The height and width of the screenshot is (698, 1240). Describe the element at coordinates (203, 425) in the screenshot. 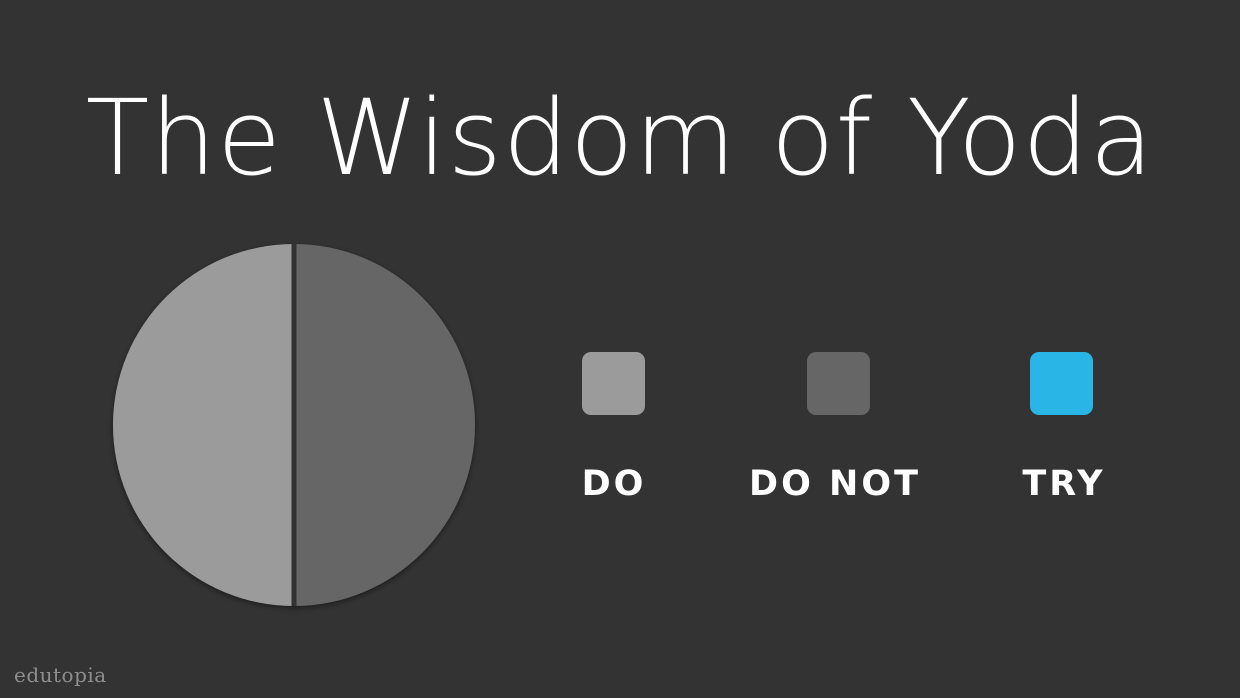

I see `pie-slice-do` at that location.